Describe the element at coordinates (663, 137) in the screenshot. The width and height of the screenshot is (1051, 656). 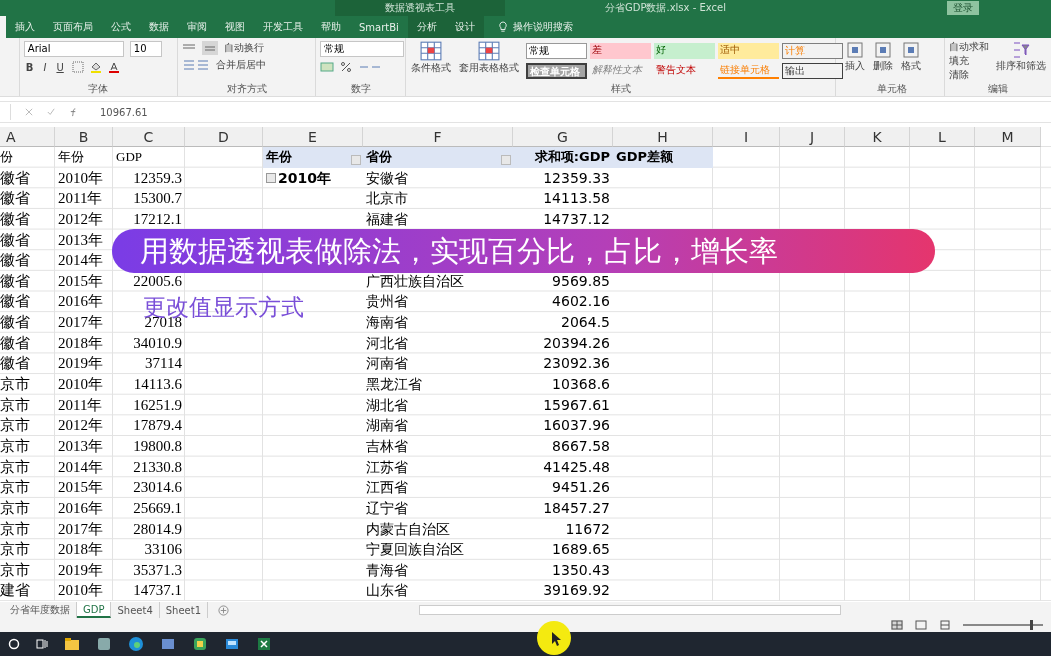
I see `column-header: H` at that location.